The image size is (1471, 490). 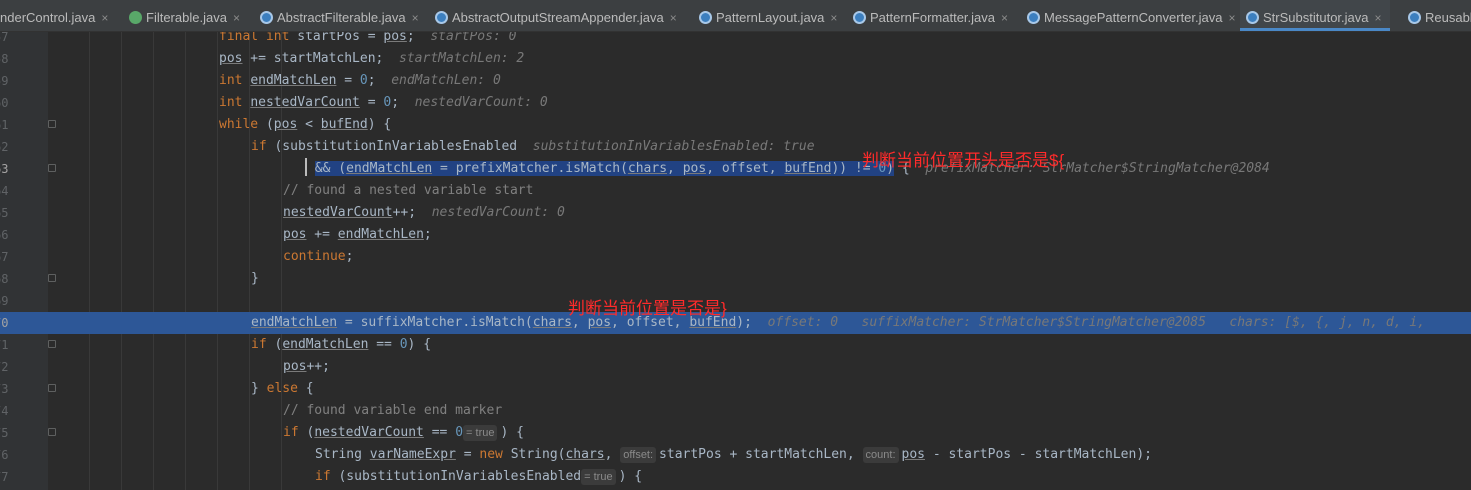 I want to click on tab-label: Filterable.java, so click(x=186, y=17).